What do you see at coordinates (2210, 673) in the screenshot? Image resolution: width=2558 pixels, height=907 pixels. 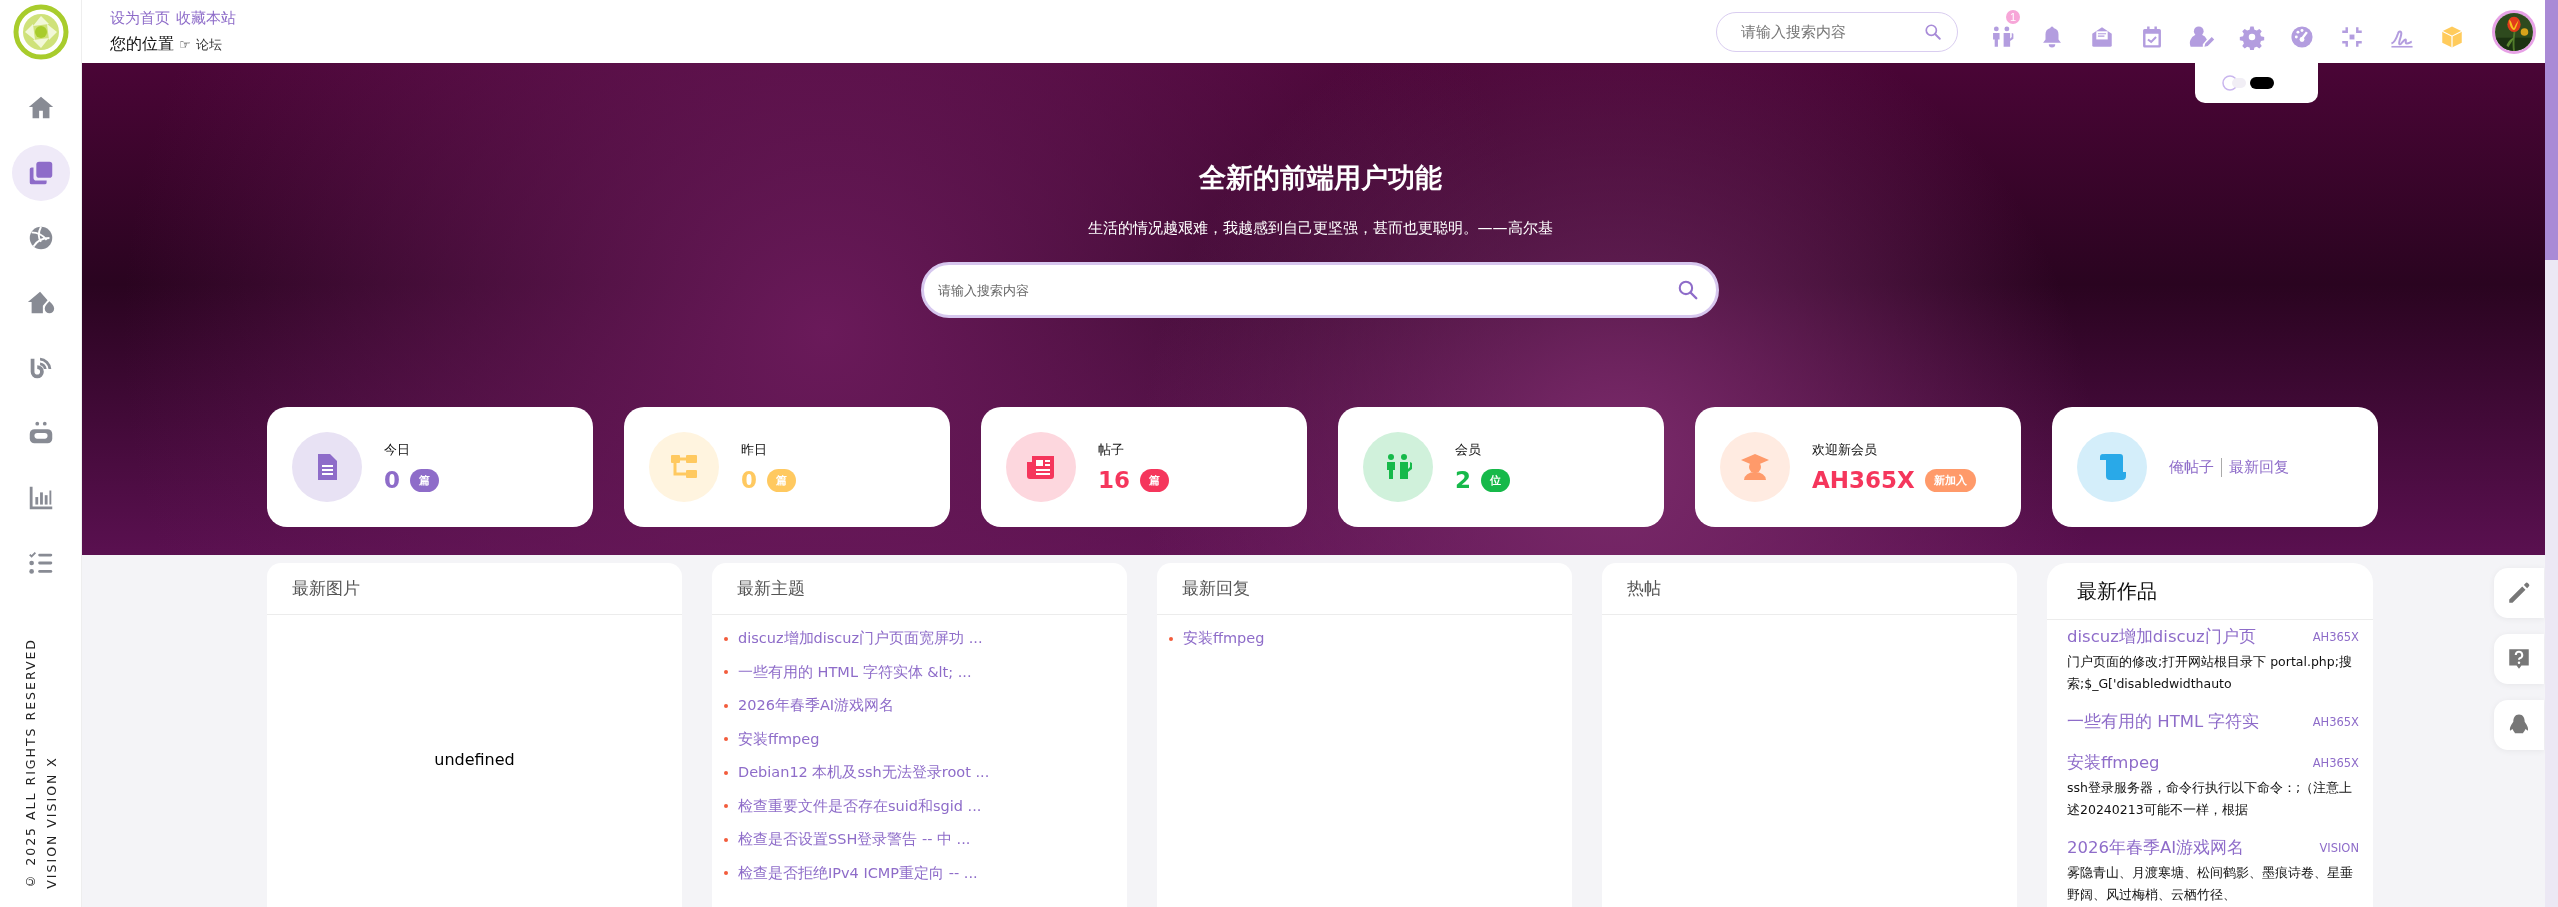 I see `work-excerpt: 门户页面的修改;打开网站根目录下 portal.php;搜索;$_G['disabledwidthauto` at bounding box center [2210, 673].